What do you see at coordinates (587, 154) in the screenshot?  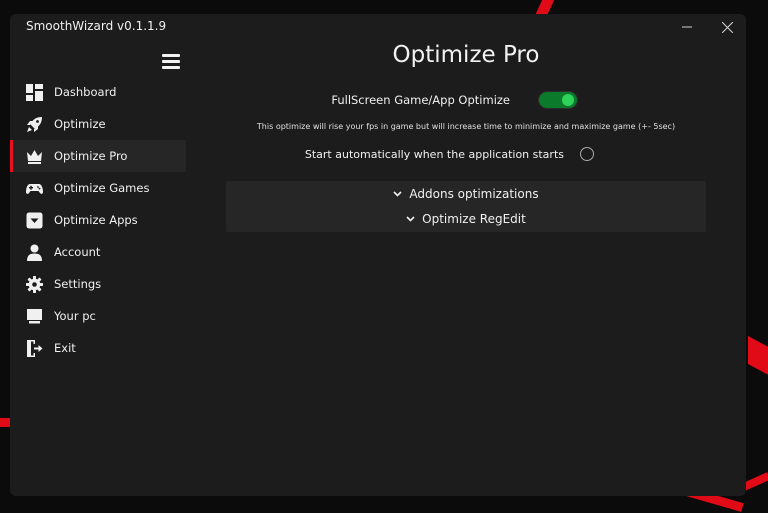 I see `auto-start-radio` at bounding box center [587, 154].